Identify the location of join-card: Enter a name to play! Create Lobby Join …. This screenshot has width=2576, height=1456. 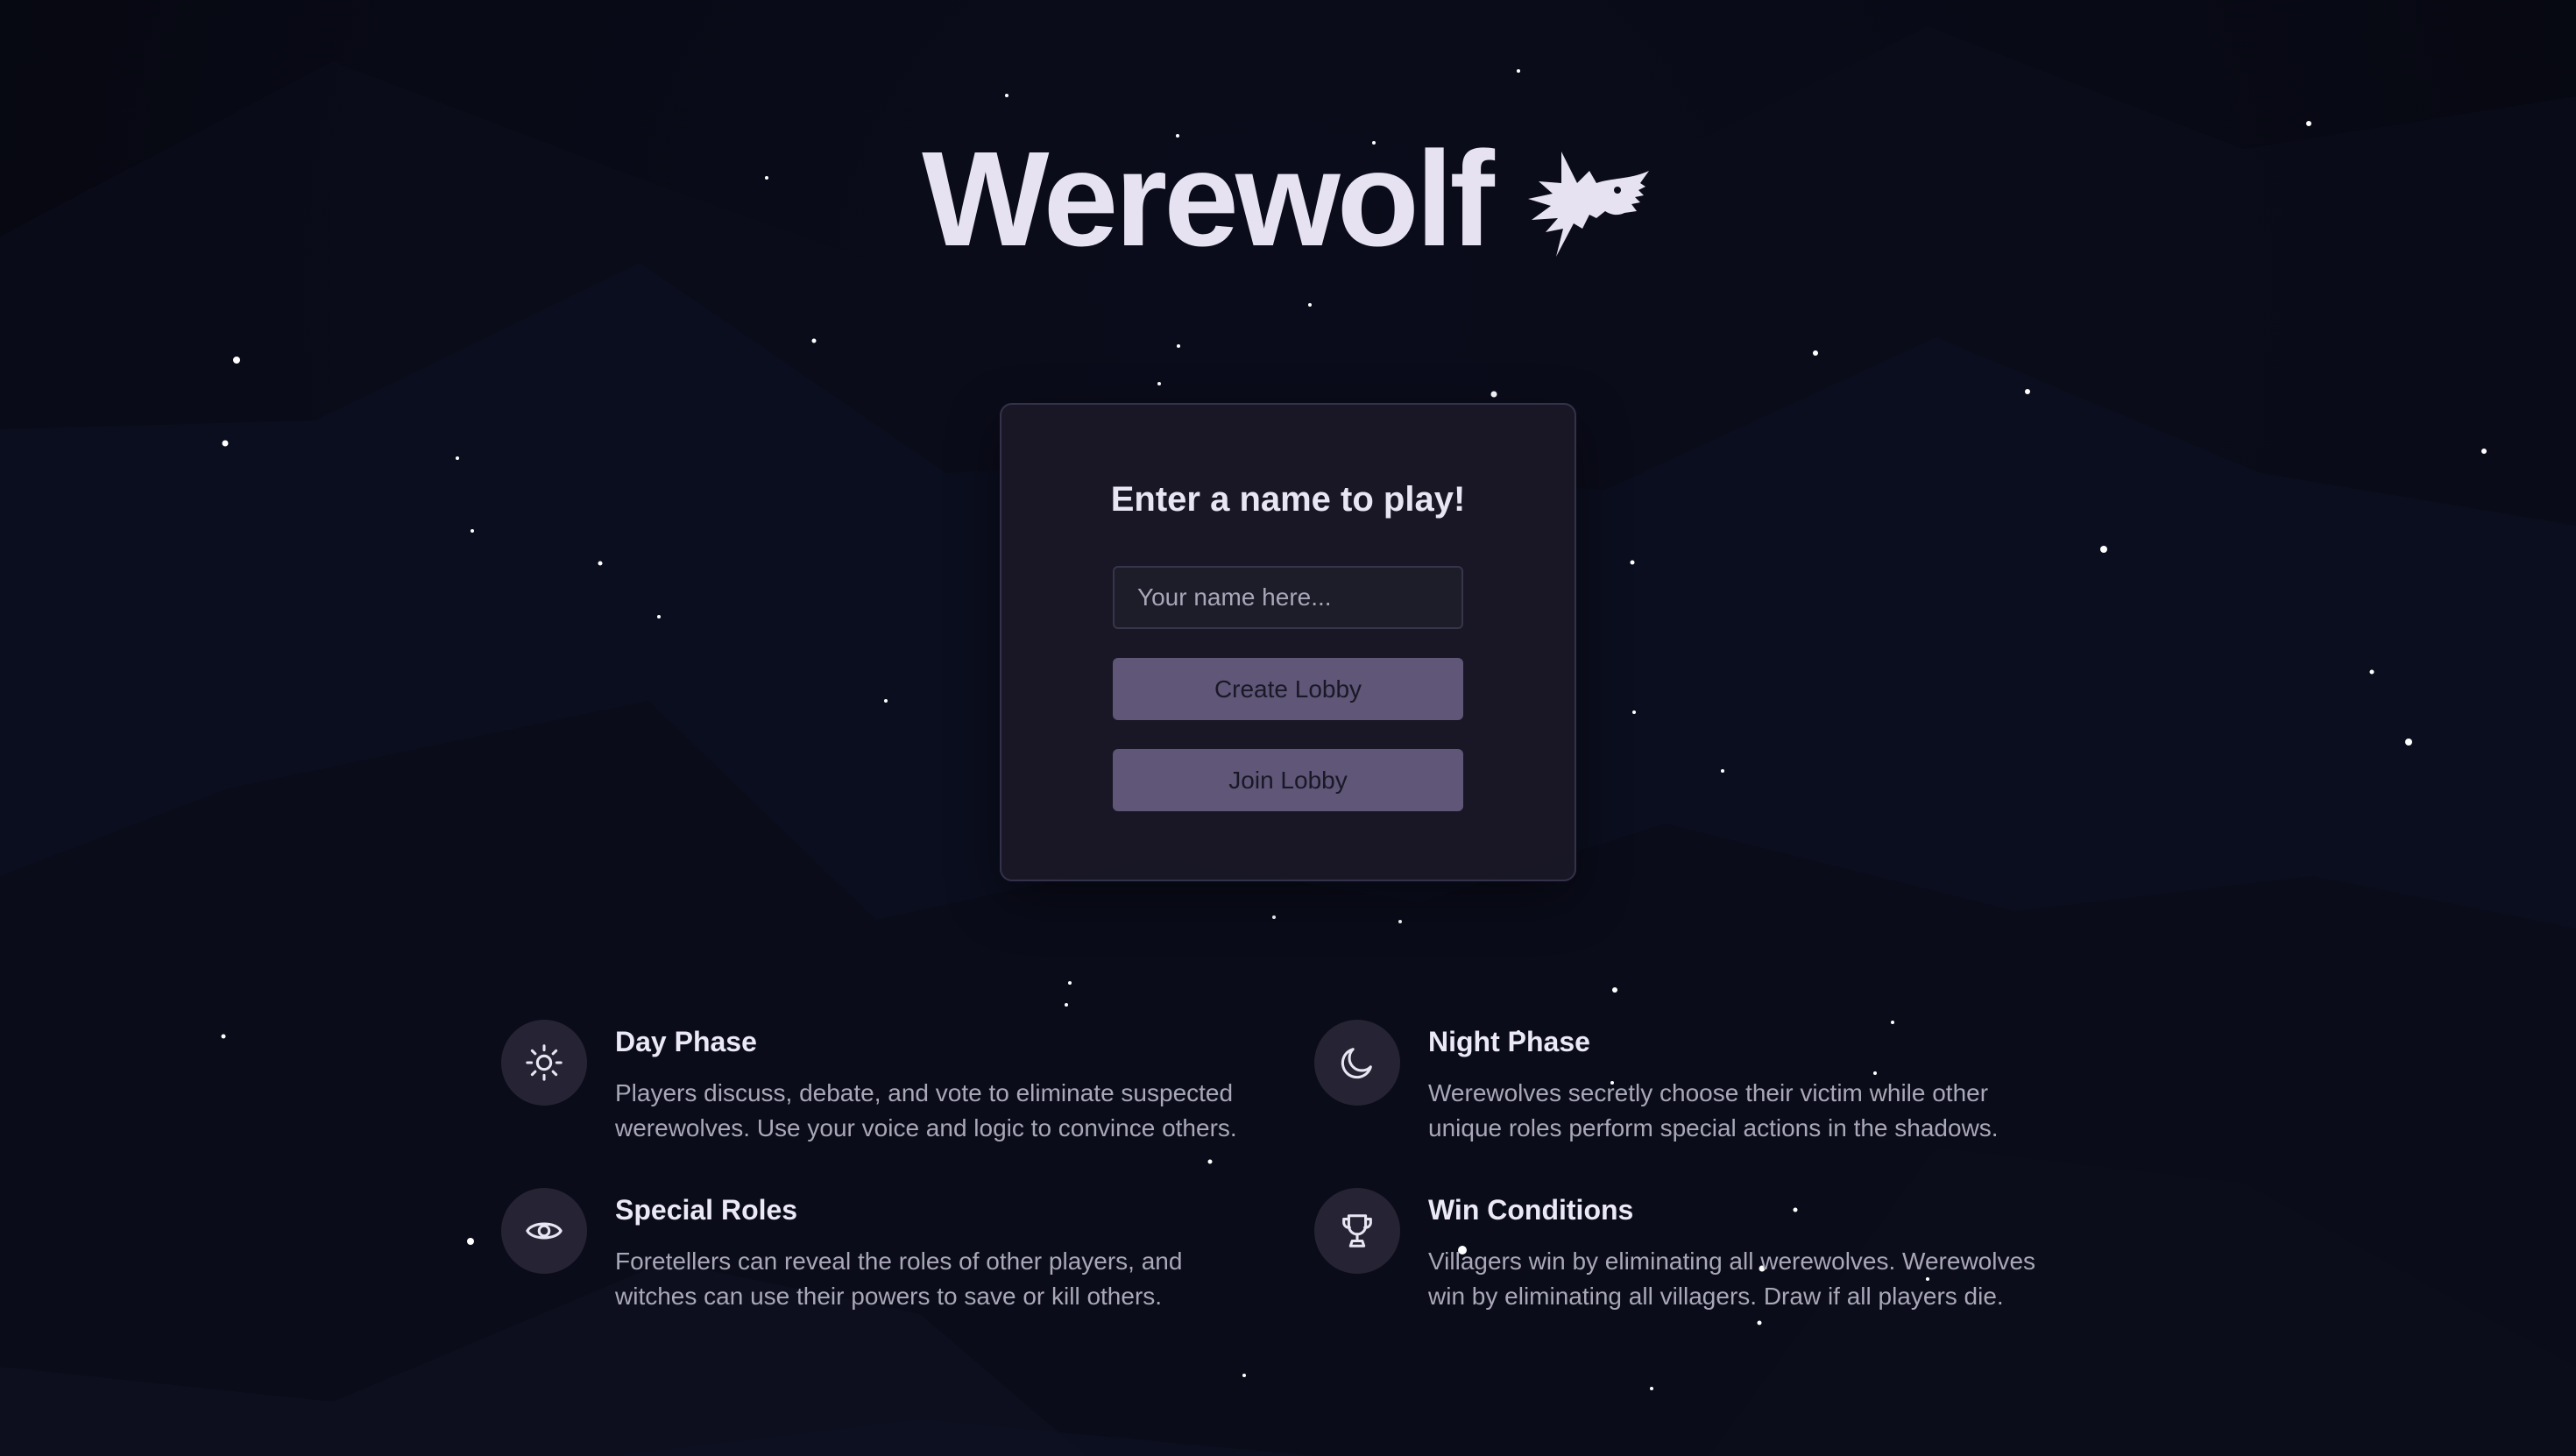
(1288, 642).